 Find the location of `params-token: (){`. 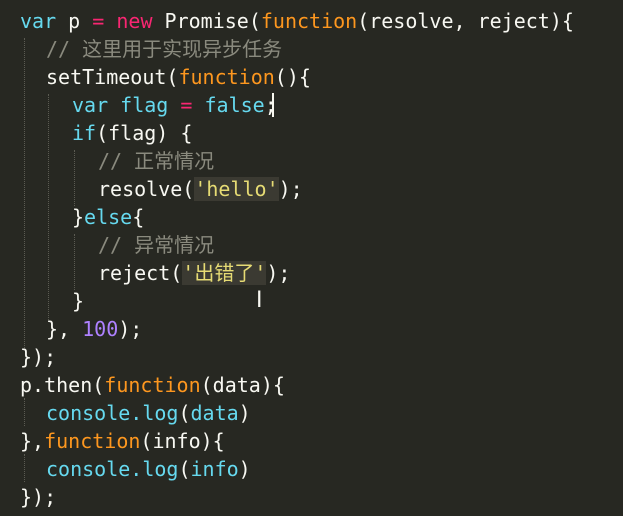

params-token: (){ is located at coordinates (292, 77).